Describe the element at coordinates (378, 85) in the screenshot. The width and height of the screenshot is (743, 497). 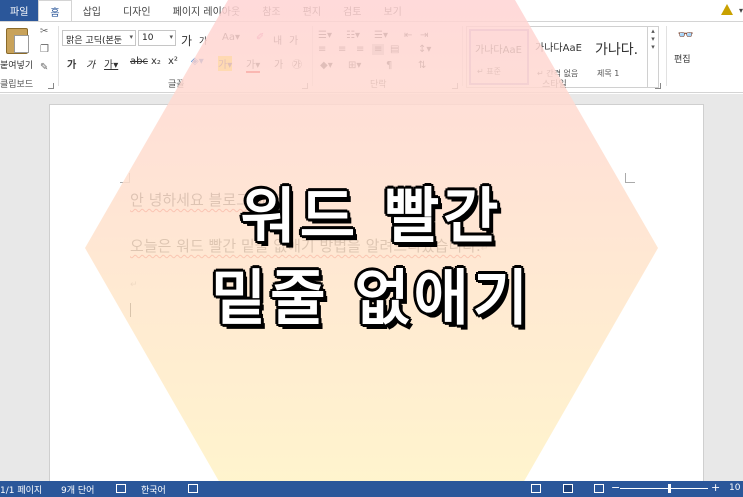
I see `paragraph-group-label: 단락` at that location.